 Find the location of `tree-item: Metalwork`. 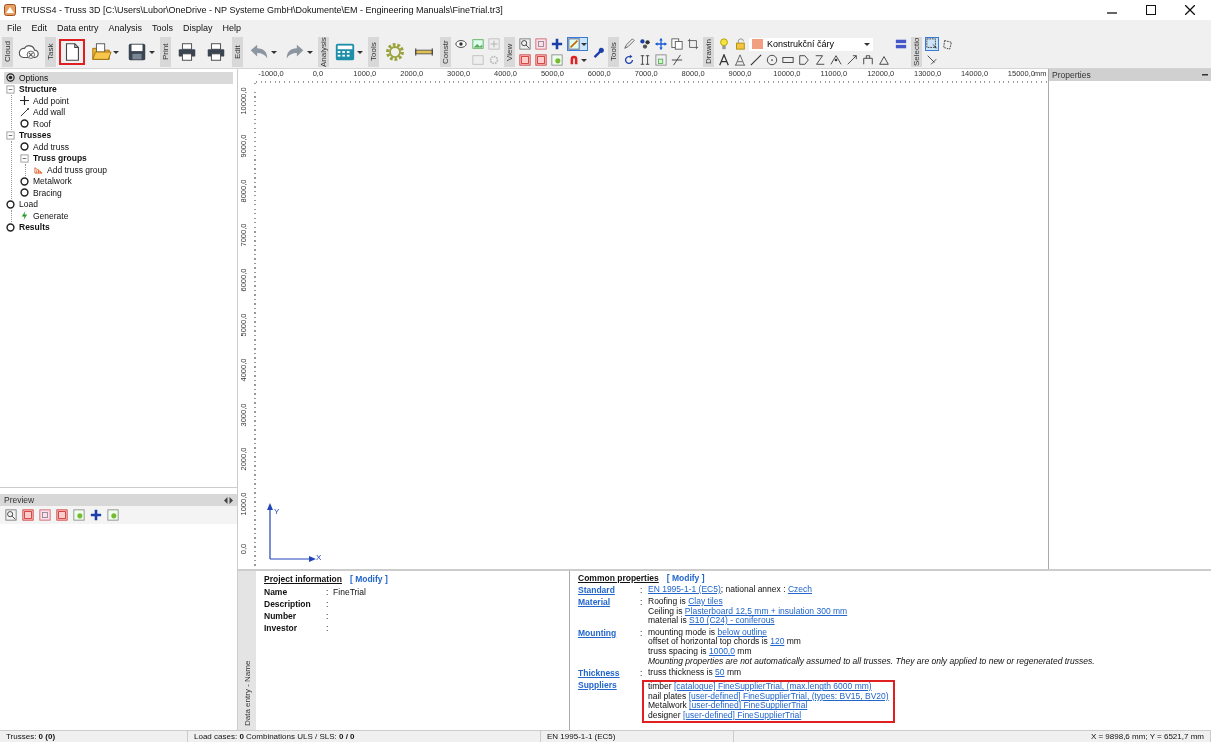

tree-item: Metalwork is located at coordinates (125, 181).